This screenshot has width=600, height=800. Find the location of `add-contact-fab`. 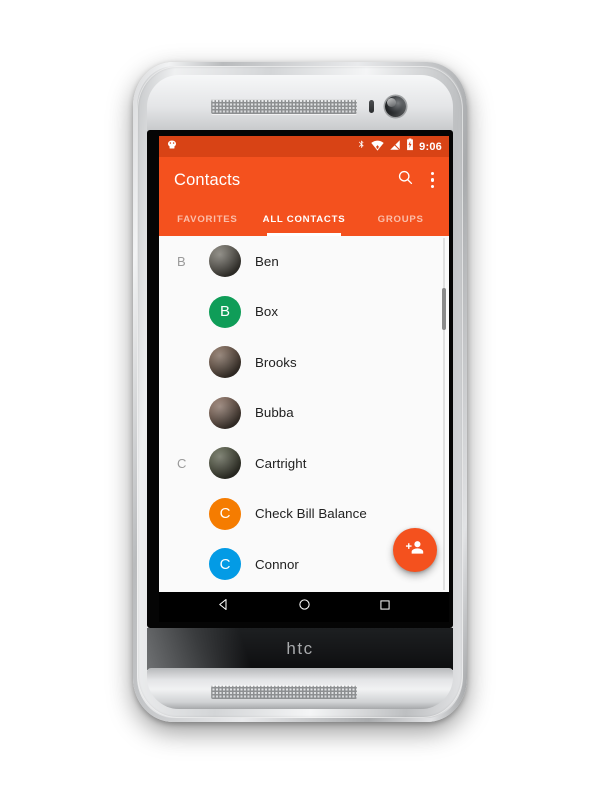

add-contact-fab is located at coordinates (415, 550).